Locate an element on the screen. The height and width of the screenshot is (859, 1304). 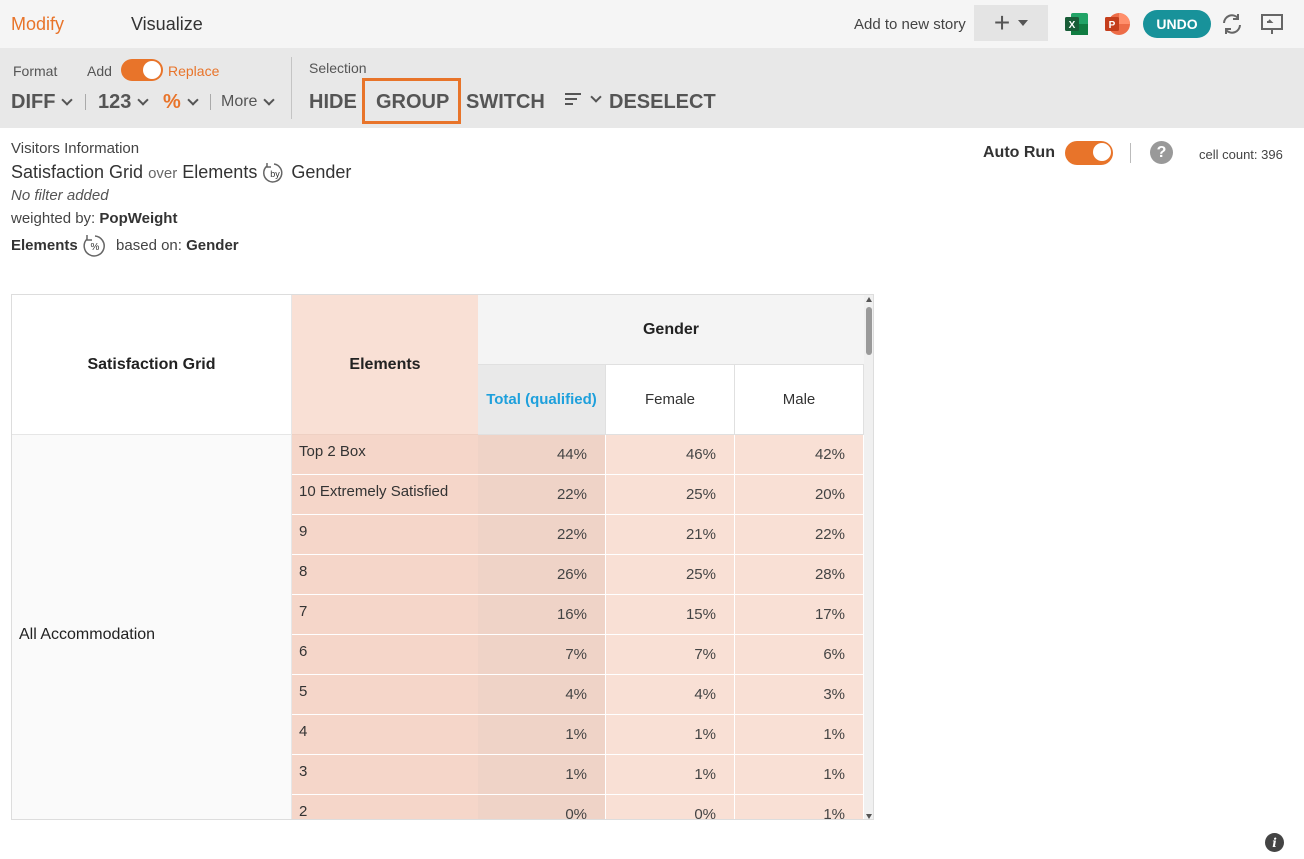
excel-icon: X is located at coordinates (1077, 24).